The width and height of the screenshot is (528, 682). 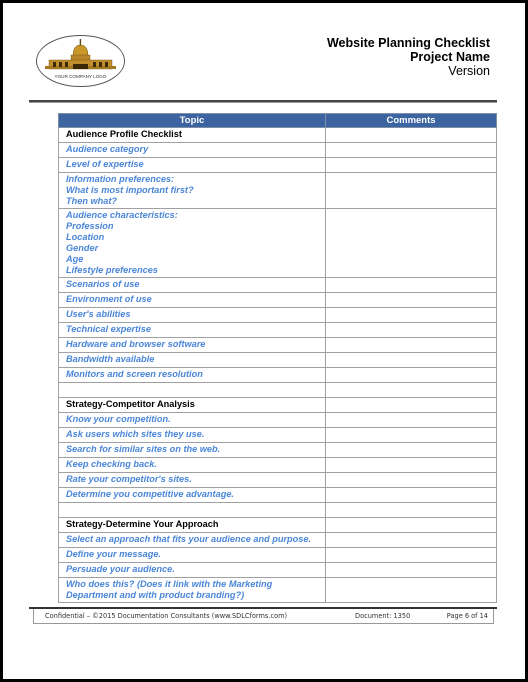 What do you see at coordinates (143, 449) in the screenshot?
I see `topic-text: Search for similar sites on the web.` at bounding box center [143, 449].